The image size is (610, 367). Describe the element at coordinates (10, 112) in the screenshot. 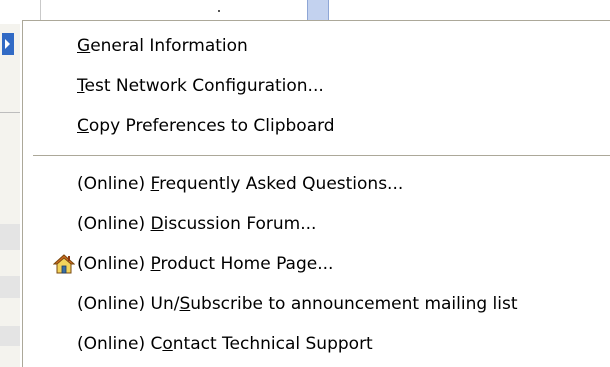

I see `divider` at that location.